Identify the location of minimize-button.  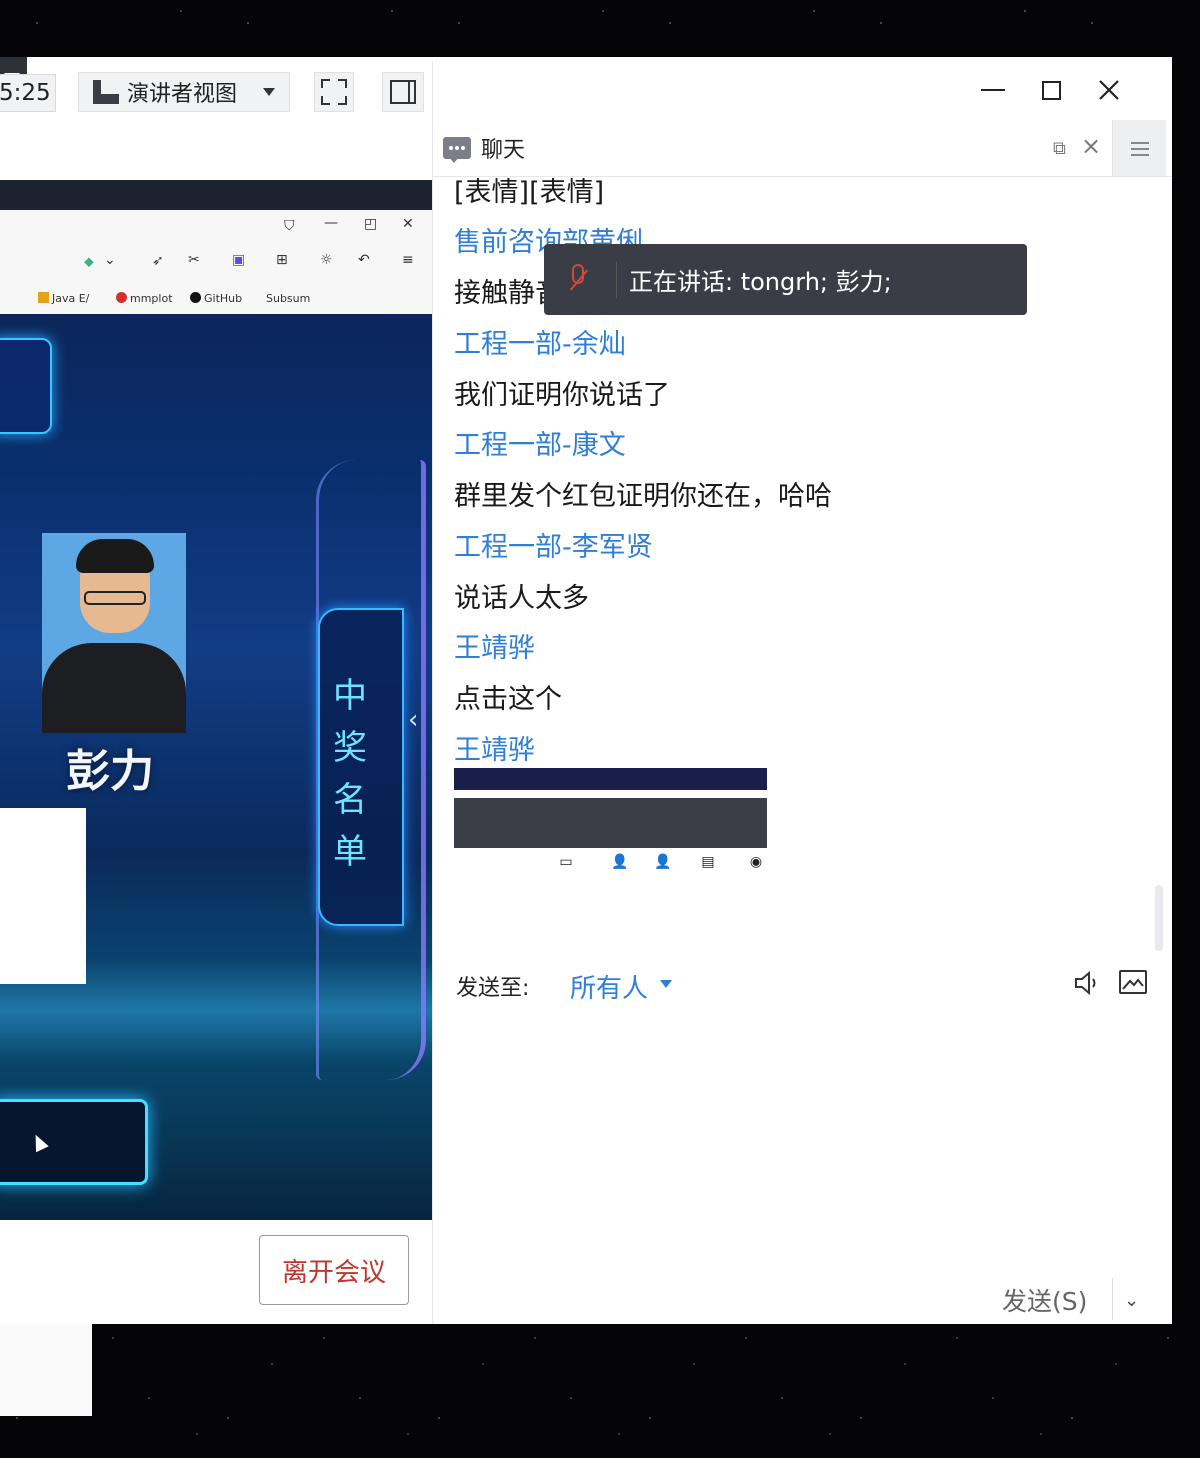
(993, 90).